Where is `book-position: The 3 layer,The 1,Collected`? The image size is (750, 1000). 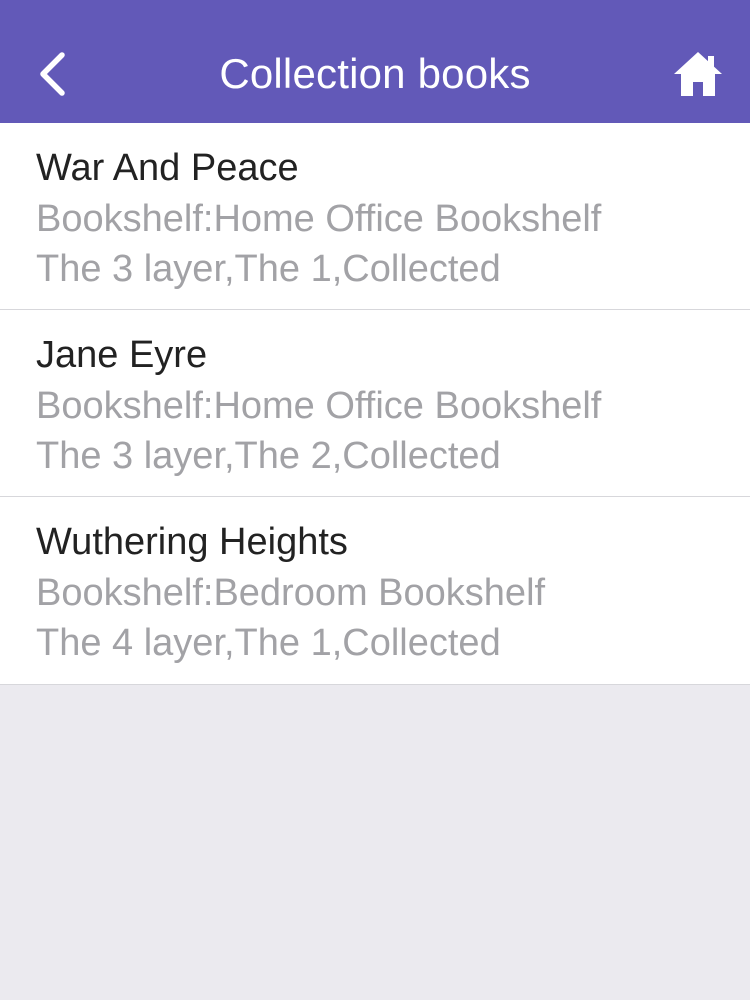 book-position: The 3 layer,The 1,Collected is located at coordinates (268, 269).